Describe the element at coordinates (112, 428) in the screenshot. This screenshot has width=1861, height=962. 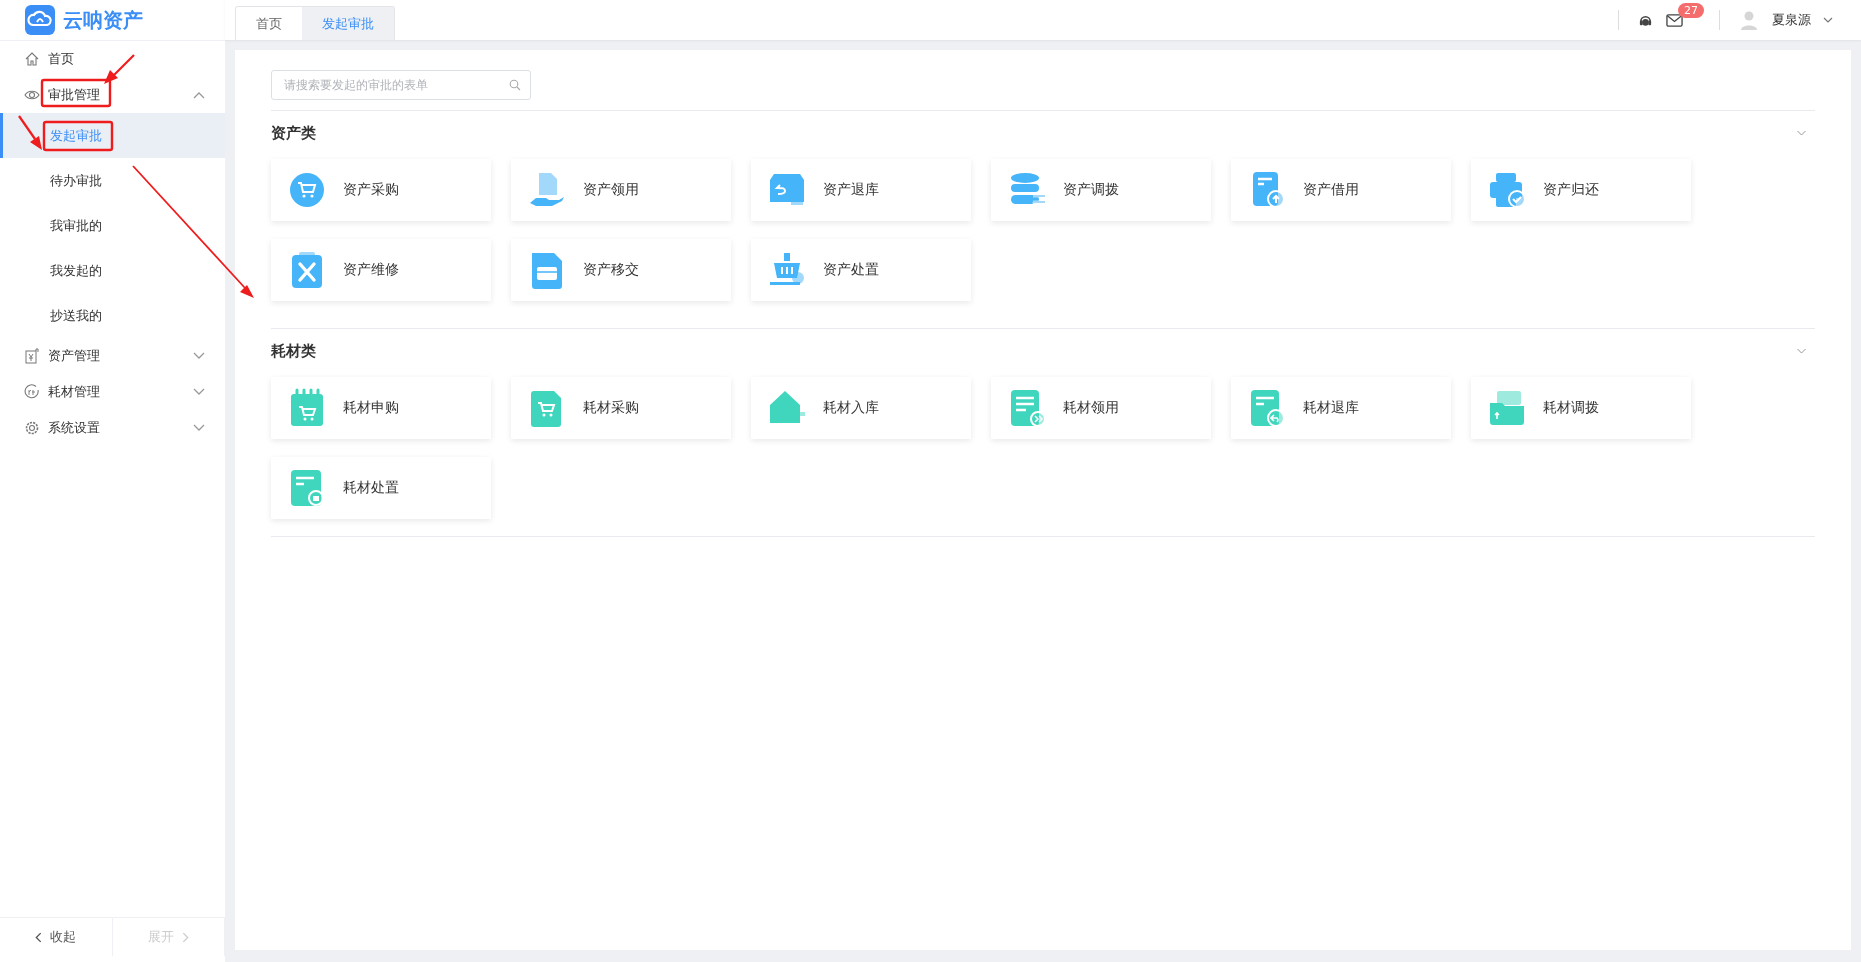
I see `sidebar-item: 系统设置` at that location.